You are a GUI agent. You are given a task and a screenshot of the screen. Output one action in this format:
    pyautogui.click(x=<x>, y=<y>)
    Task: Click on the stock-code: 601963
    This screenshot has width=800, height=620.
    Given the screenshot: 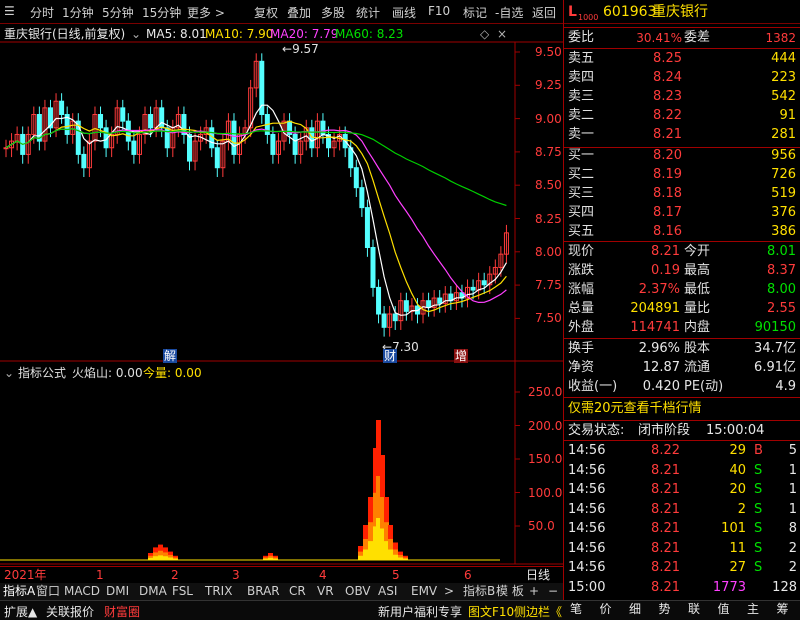 What is the action you would take?
    pyautogui.click(x=630, y=12)
    